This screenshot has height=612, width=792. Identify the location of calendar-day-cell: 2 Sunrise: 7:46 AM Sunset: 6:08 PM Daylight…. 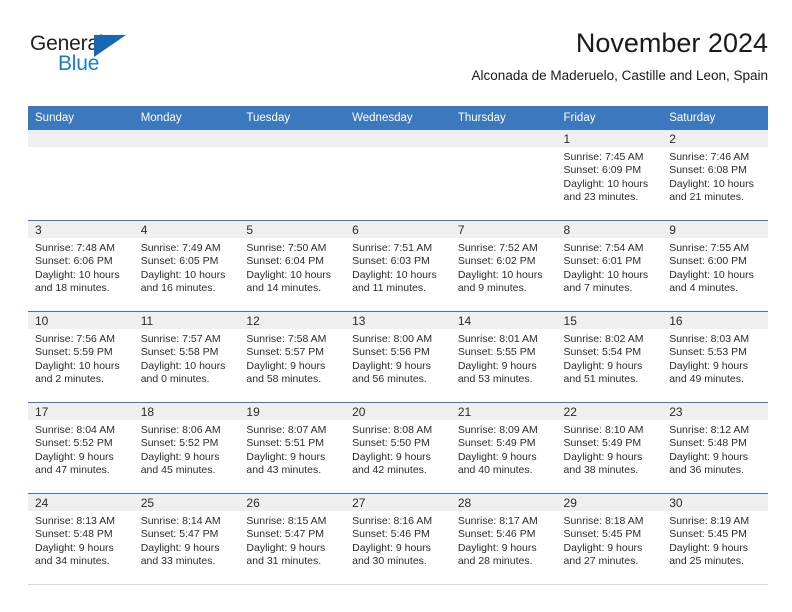
(715, 175).